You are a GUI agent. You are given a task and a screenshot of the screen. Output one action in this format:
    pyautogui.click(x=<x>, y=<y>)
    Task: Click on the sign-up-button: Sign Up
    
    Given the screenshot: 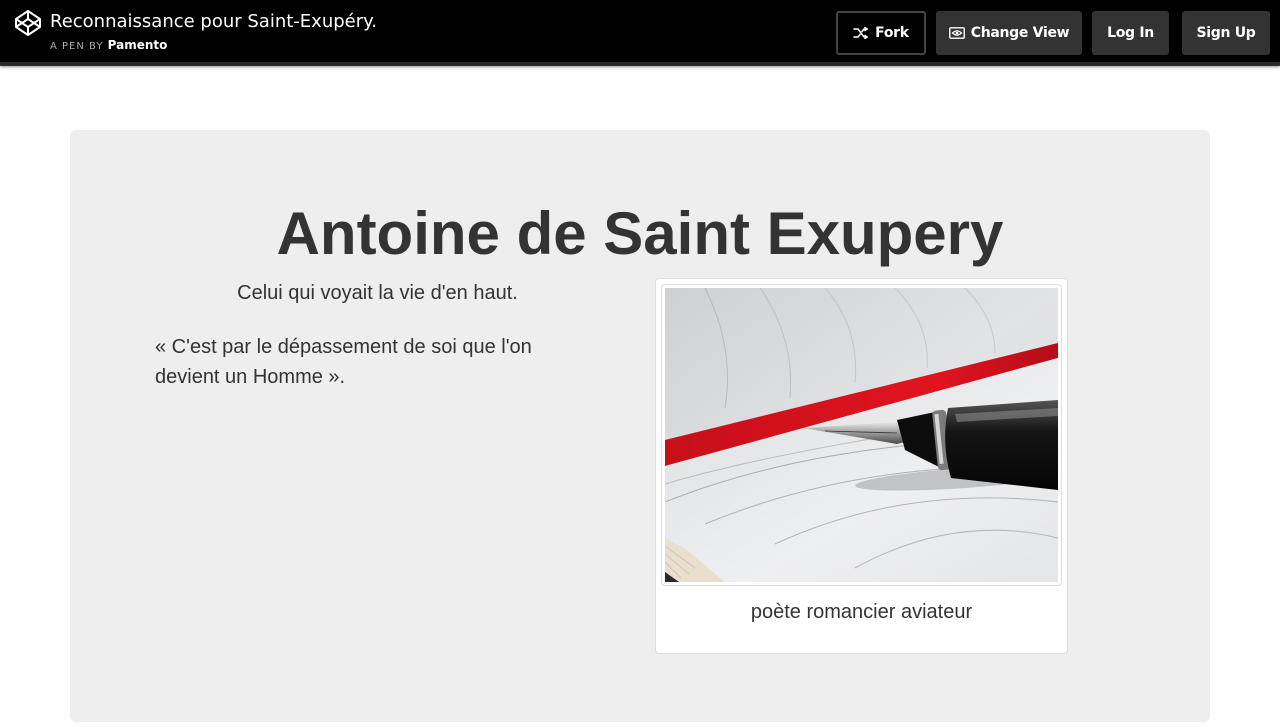 What is the action you would take?
    pyautogui.click(x=1226, y=33)
    